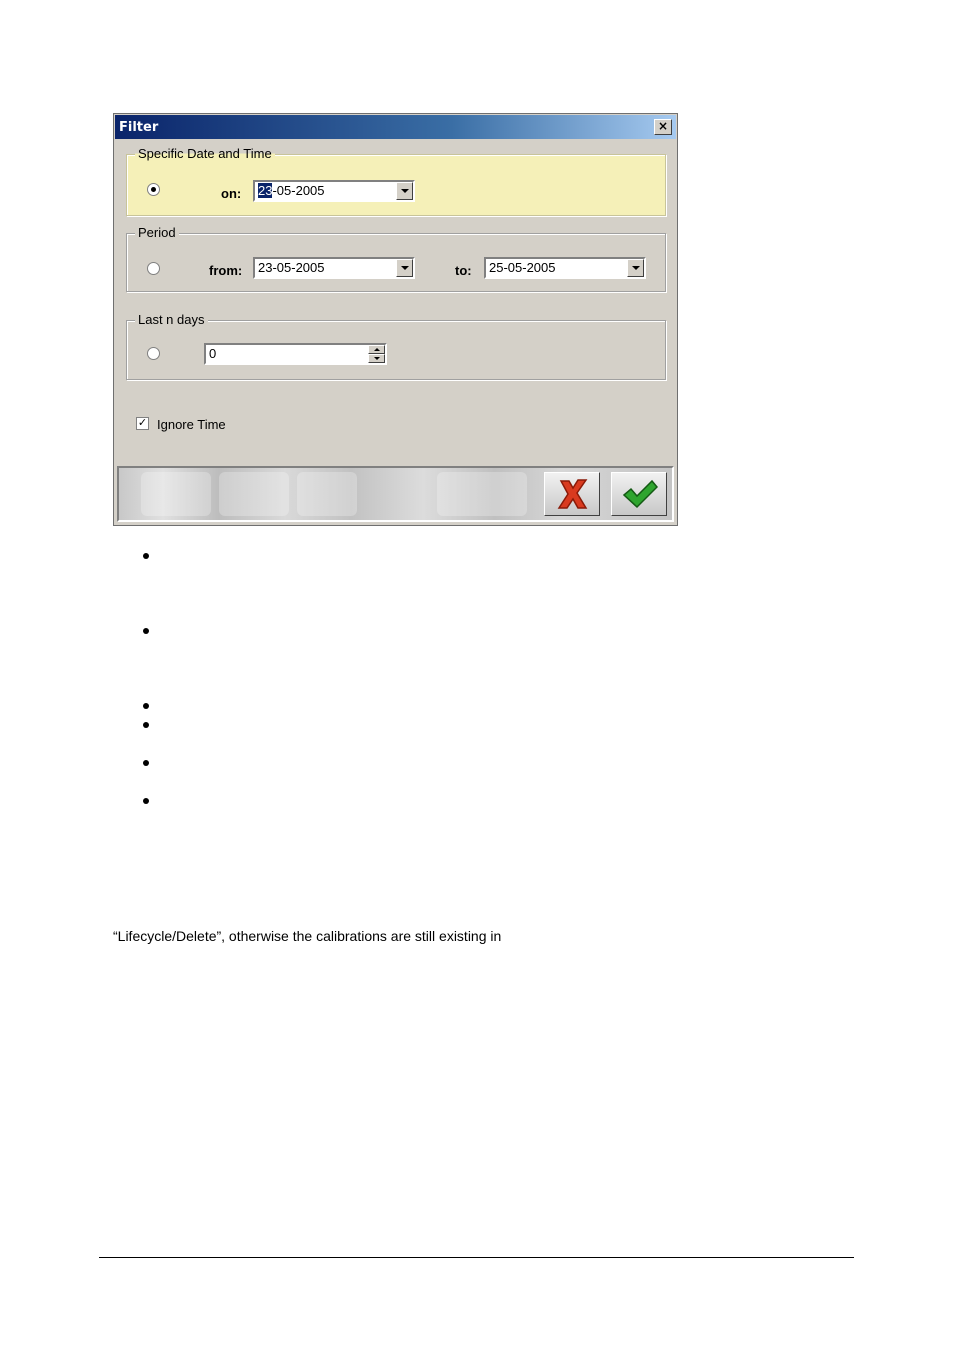 This screenshot has width=954, height=1350. What do you see at coordinates (213, 353) in the screenshot?
I see `days-value: 0` at bounding box center [213, 353].